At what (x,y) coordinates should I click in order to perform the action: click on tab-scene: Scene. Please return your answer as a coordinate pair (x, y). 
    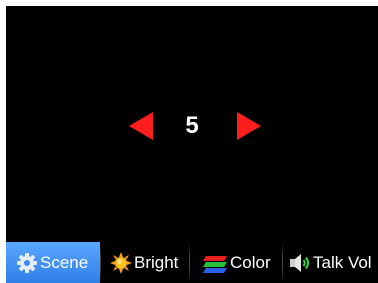
    Looking at the image, I should click on (53, 262).